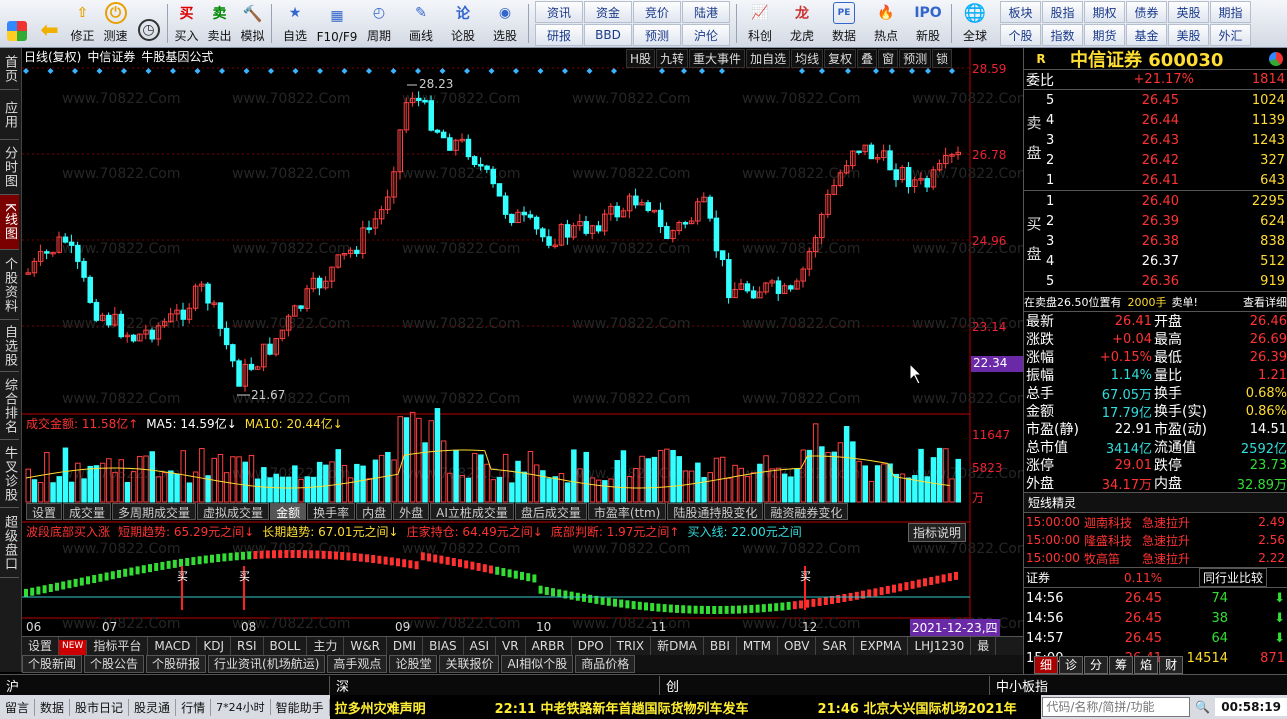  What do you see at coordinates (940, 646) in the screenshot?
I see `indicator-tab-22: LHJ1230` at bounding box center [940, 646].